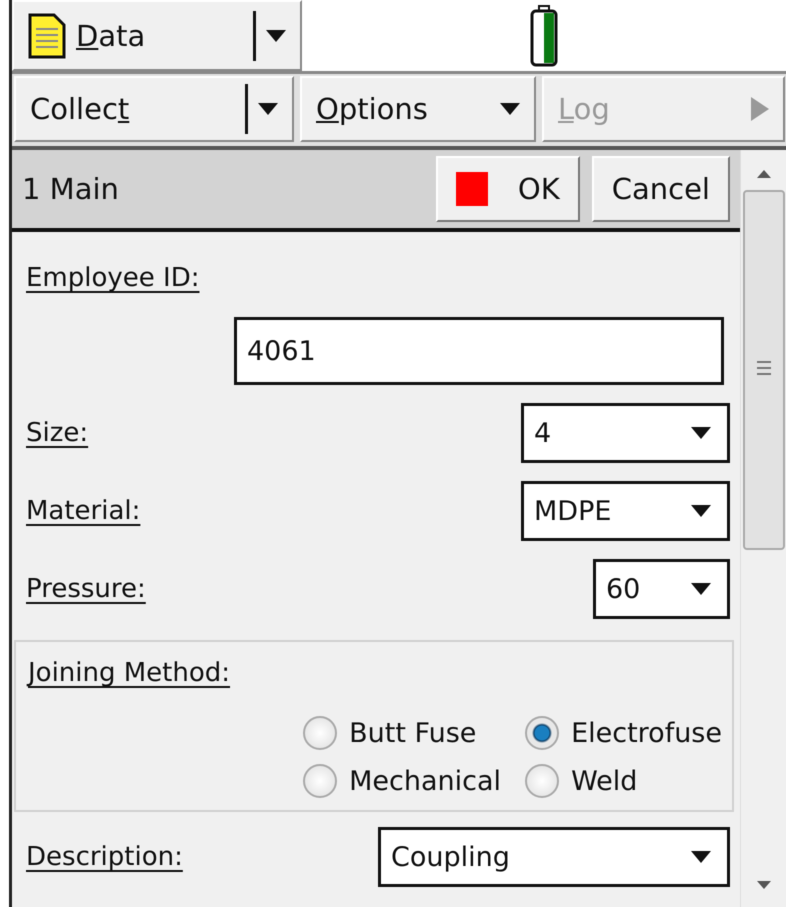 Image resolution: width=786 pixels, height=907 pixels. I want to click on dropdown-field: 60, so click(661, 589).